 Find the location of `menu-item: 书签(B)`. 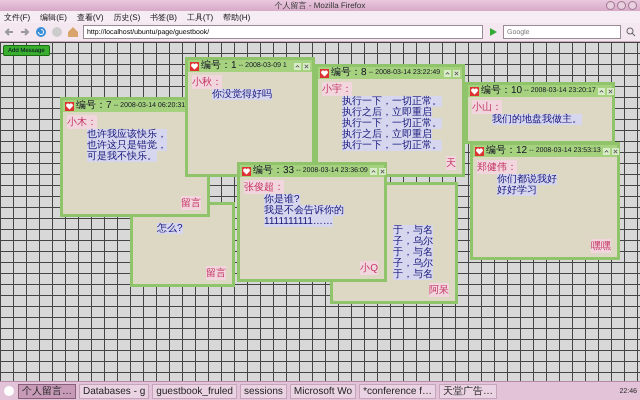

menu-item: 书签(B) is located at coordinates (163, 17).